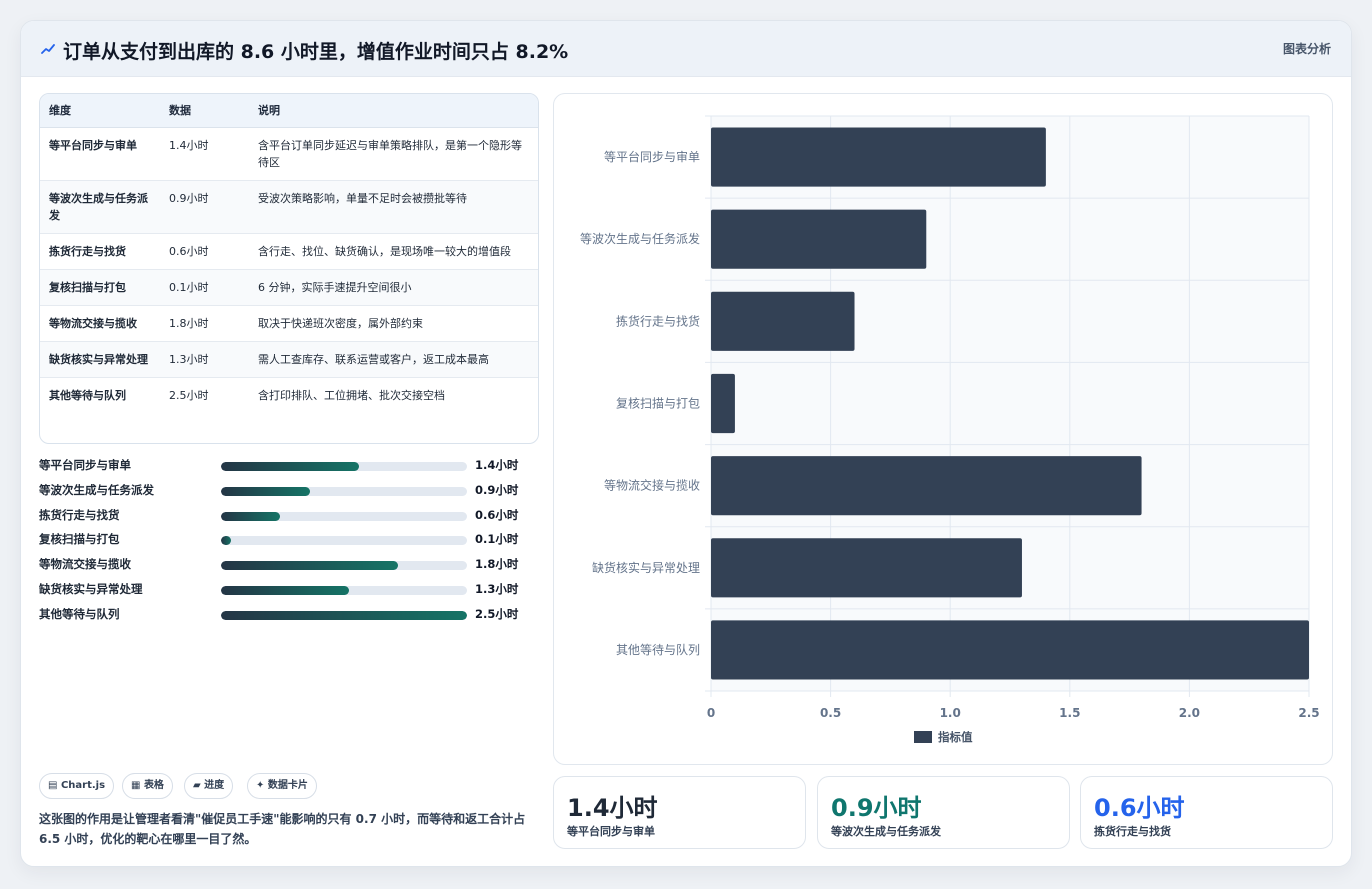  What do you see at coordinates (876, 808) in the screenshot?
I see `stat-value: 0.9小时` at bounding box center [876, 808].